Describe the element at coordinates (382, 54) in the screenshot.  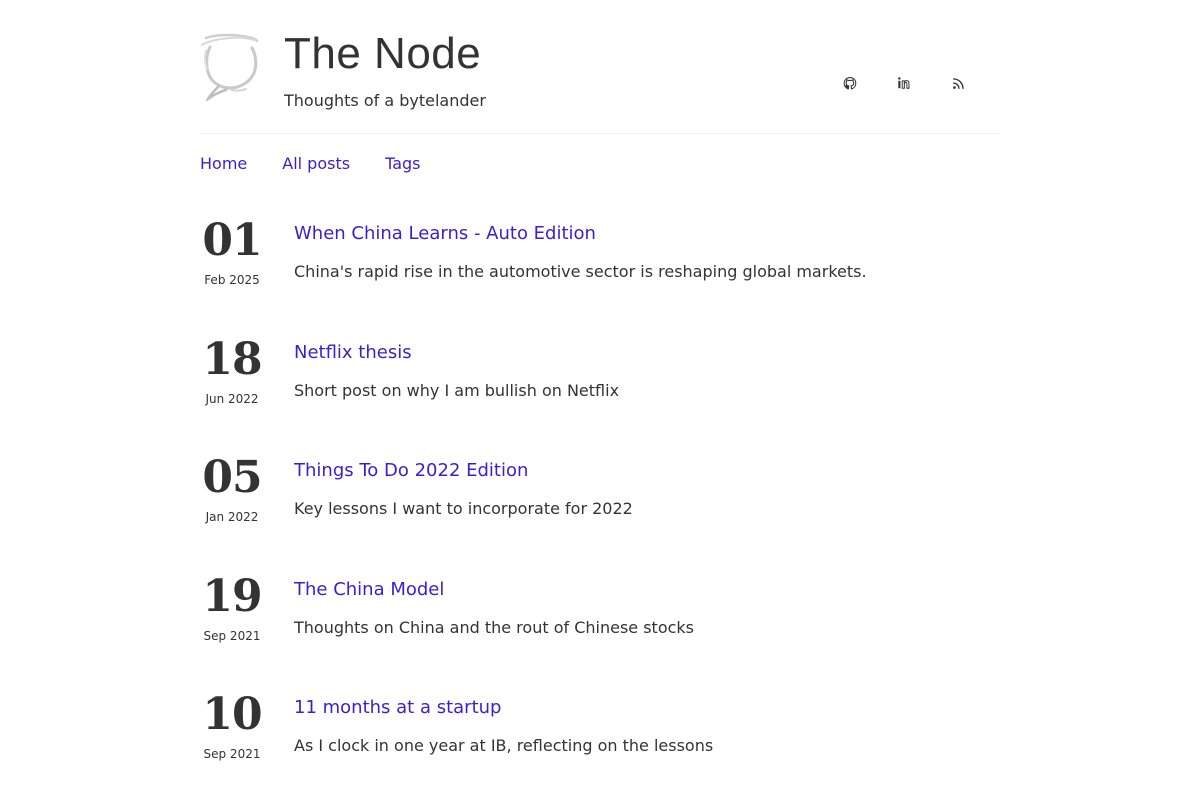
I see `site-title: The Node` at that location.